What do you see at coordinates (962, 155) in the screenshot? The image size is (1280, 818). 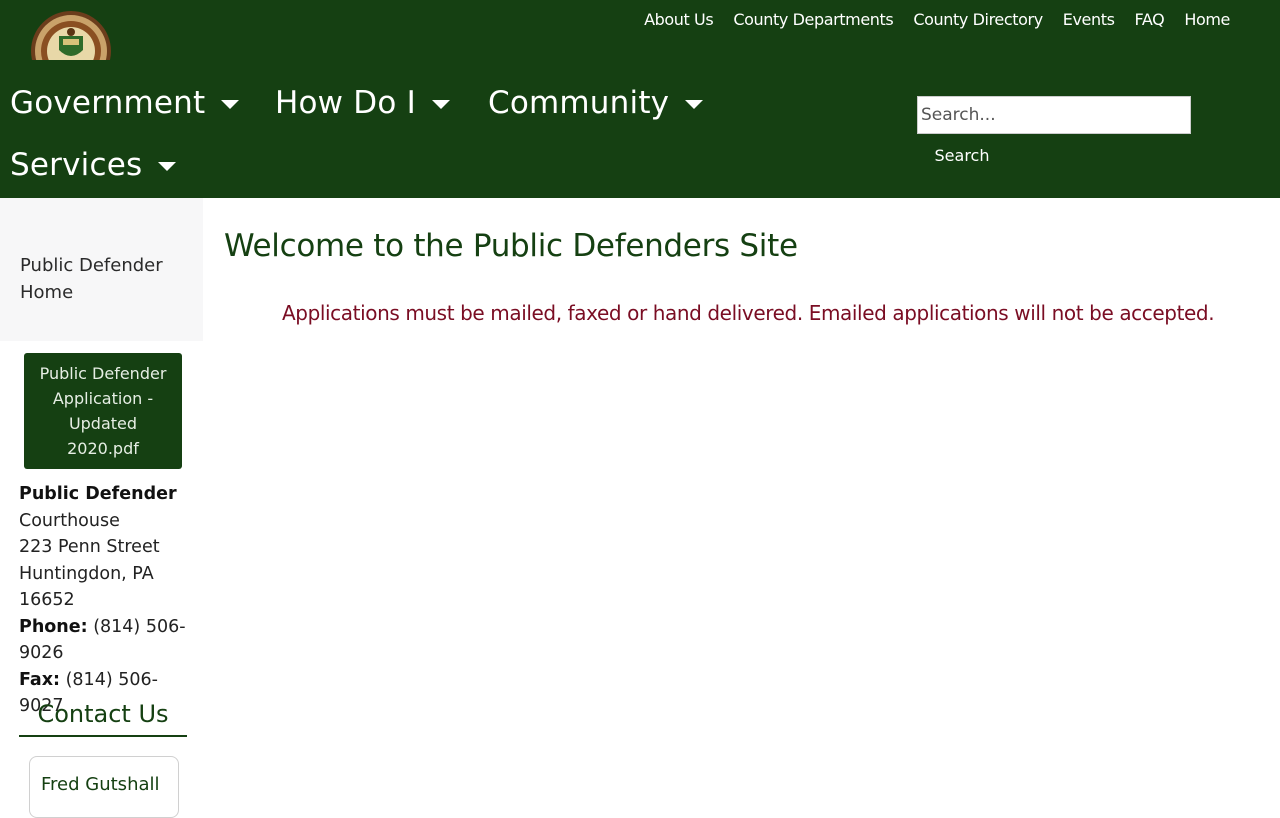 I see `search-button: Search` at bounding box center [962, 155].